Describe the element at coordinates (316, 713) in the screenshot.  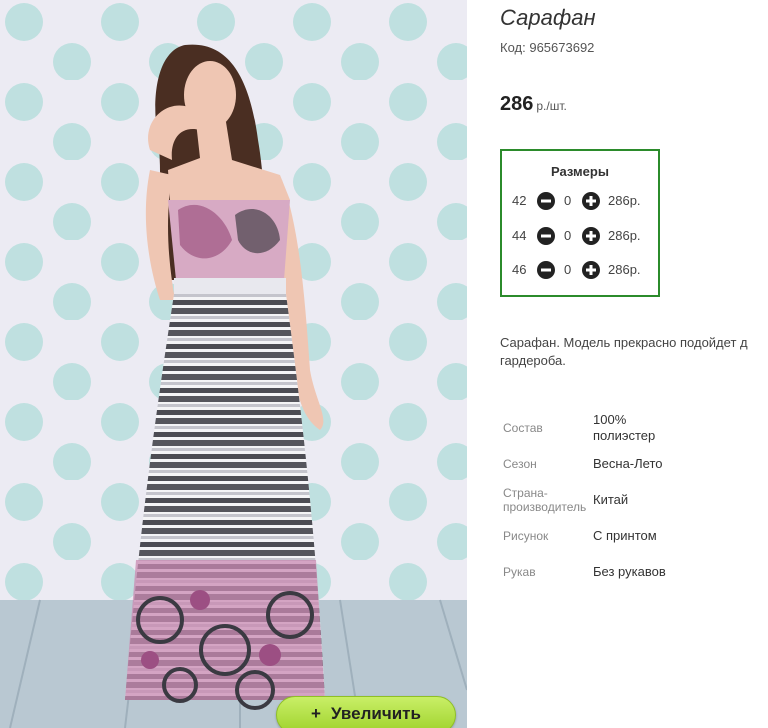
I see `plus-icon: +` at that location.